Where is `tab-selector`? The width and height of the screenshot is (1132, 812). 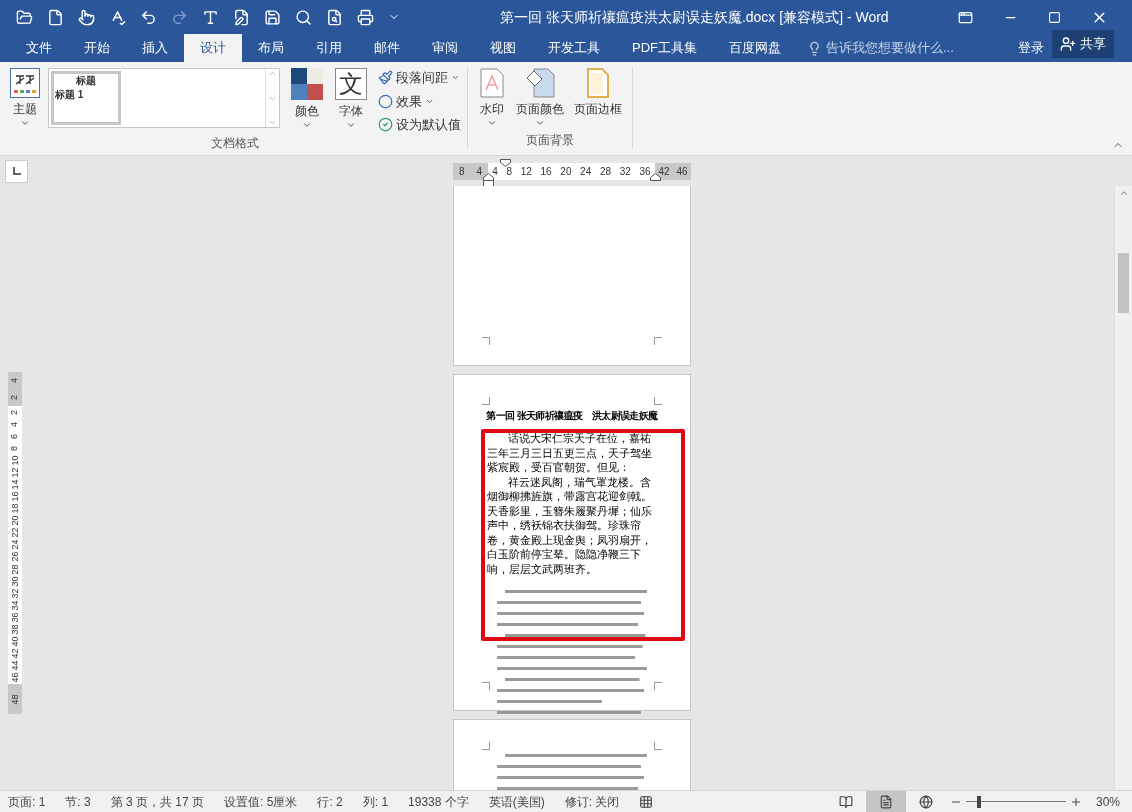
tab-selector is located at coordinates (16, 171).